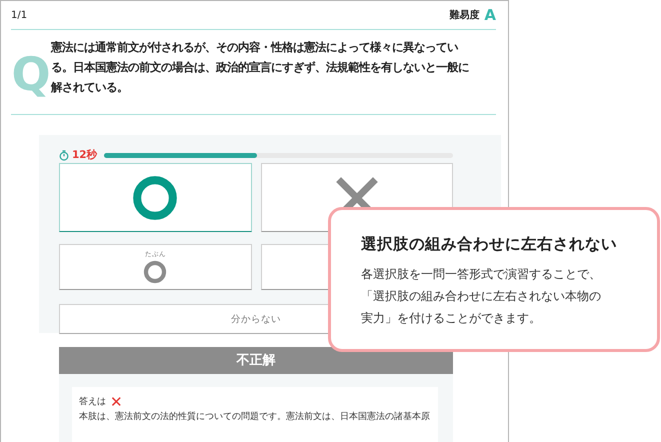  What do you see at coordinates (256, 360) in the screenshot?
I see `result-header: 不正解` at bounding box center [256, 360].